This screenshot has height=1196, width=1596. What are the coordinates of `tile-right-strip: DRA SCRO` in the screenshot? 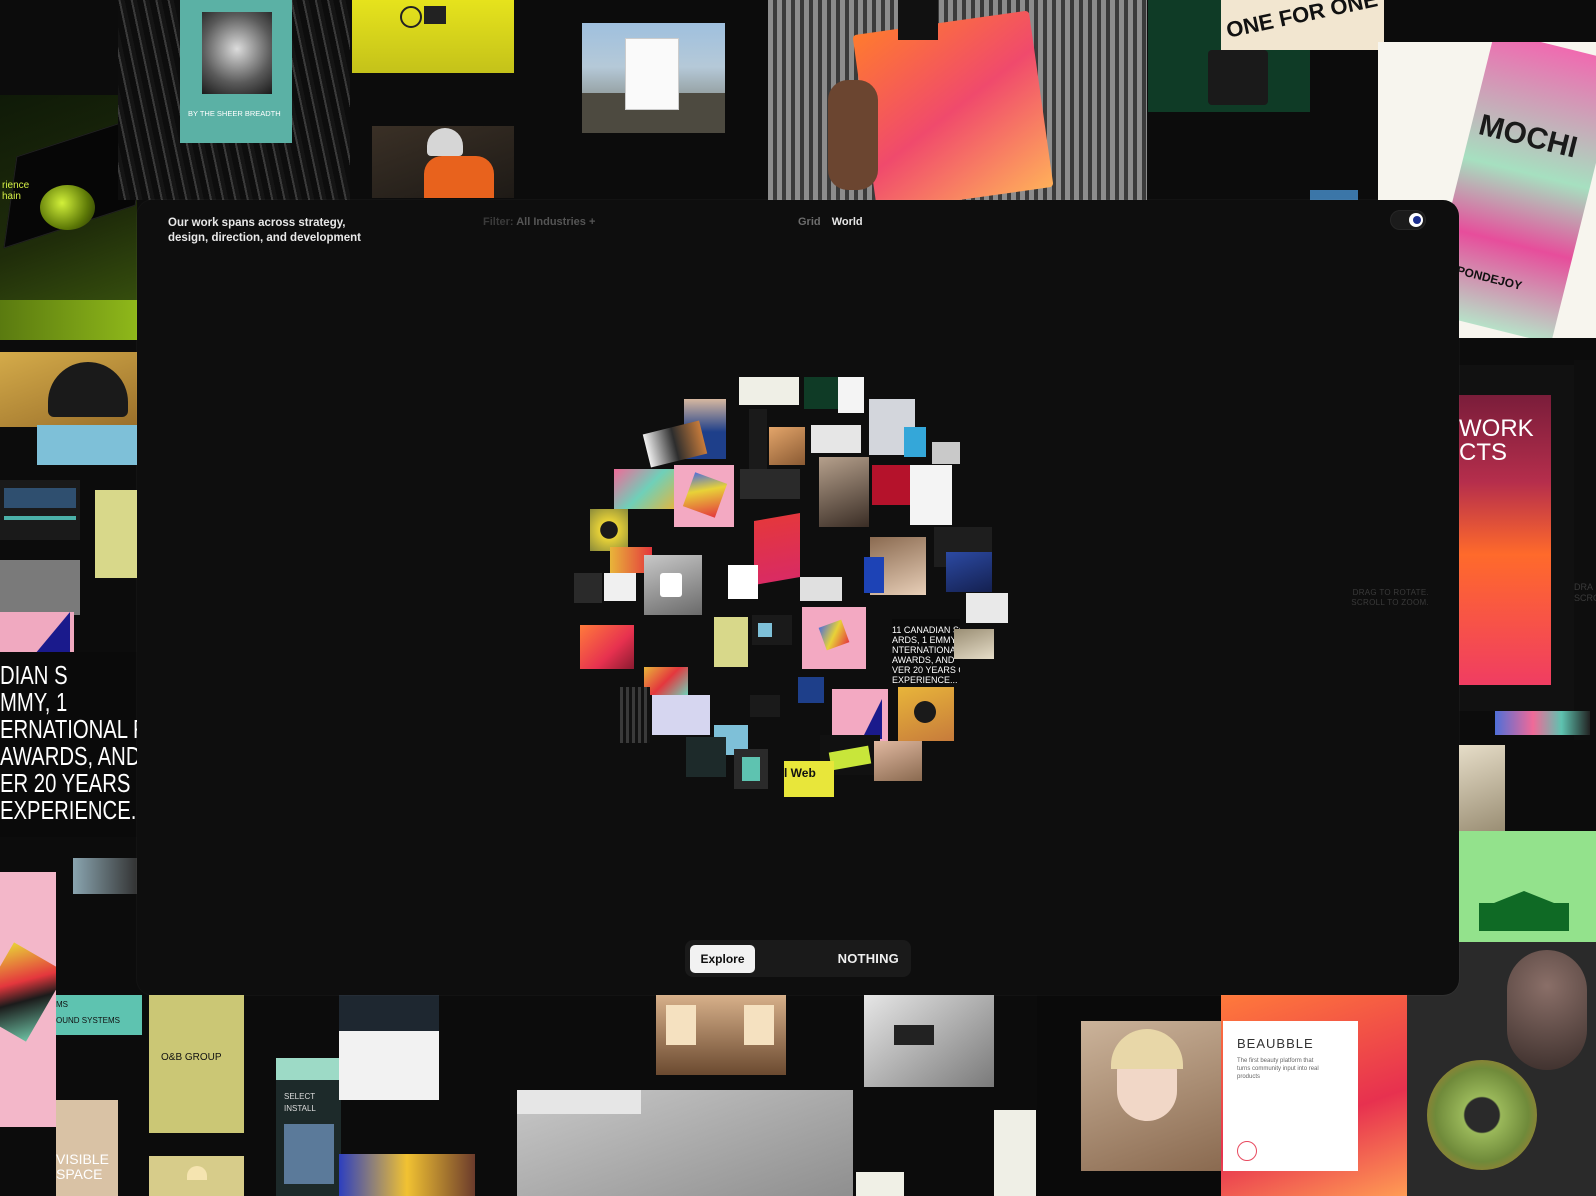 It's located at (1585, 550).